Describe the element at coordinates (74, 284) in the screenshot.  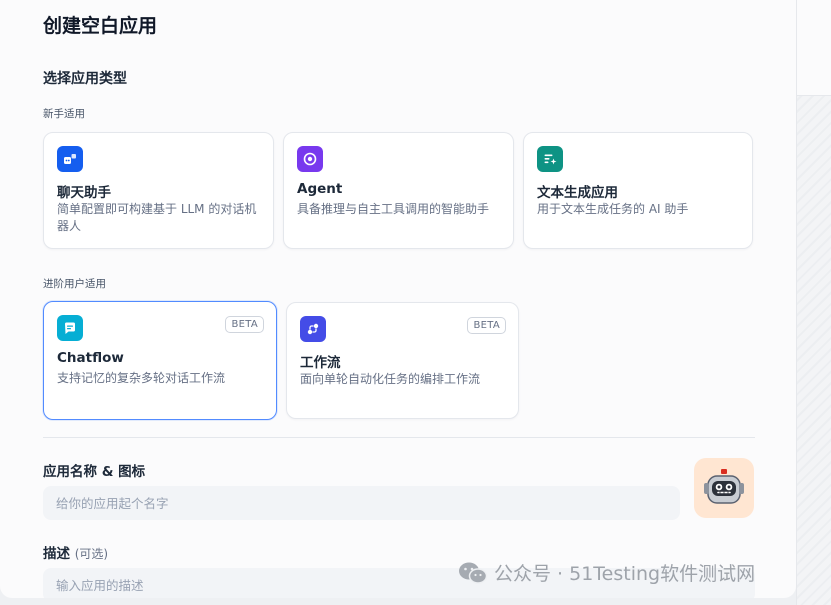
I see `advanced-group-label: 进阶用户适用` at that location.